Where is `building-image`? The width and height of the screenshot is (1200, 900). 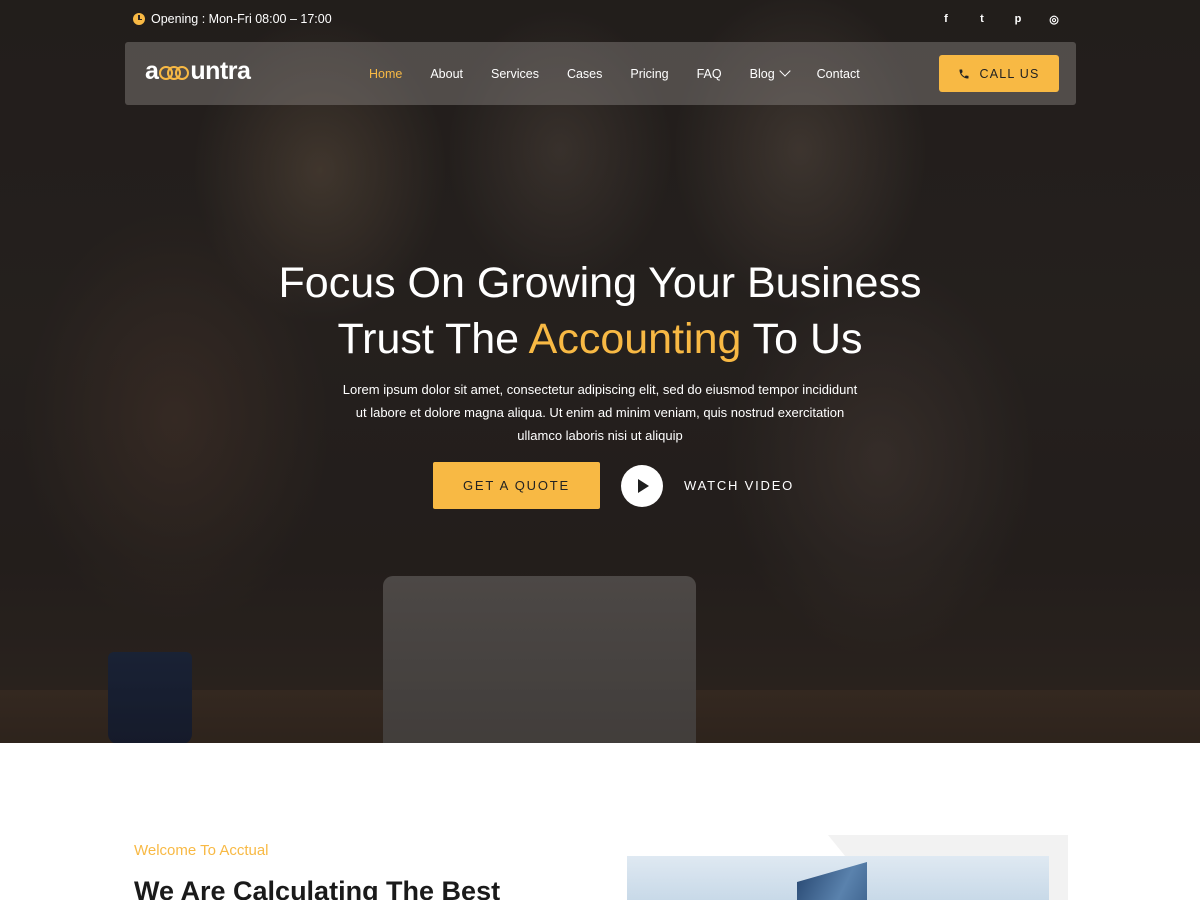 building-image is located at coordinates (832, 880).